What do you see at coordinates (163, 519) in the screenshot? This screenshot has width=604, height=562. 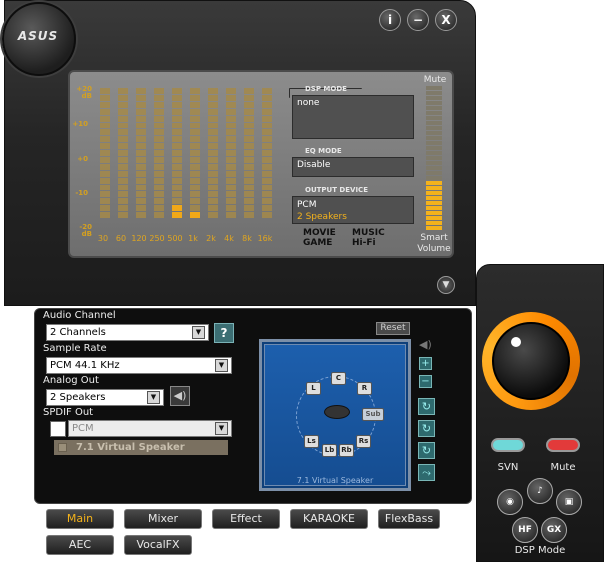 I see `tab-mixer: Mixer` at bounding box center [163, 519].